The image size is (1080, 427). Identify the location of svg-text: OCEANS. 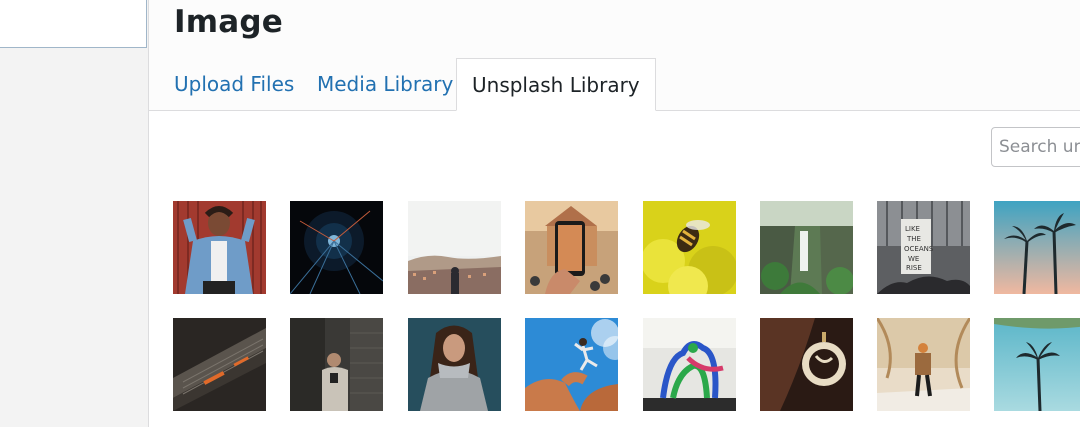
(919, 249).